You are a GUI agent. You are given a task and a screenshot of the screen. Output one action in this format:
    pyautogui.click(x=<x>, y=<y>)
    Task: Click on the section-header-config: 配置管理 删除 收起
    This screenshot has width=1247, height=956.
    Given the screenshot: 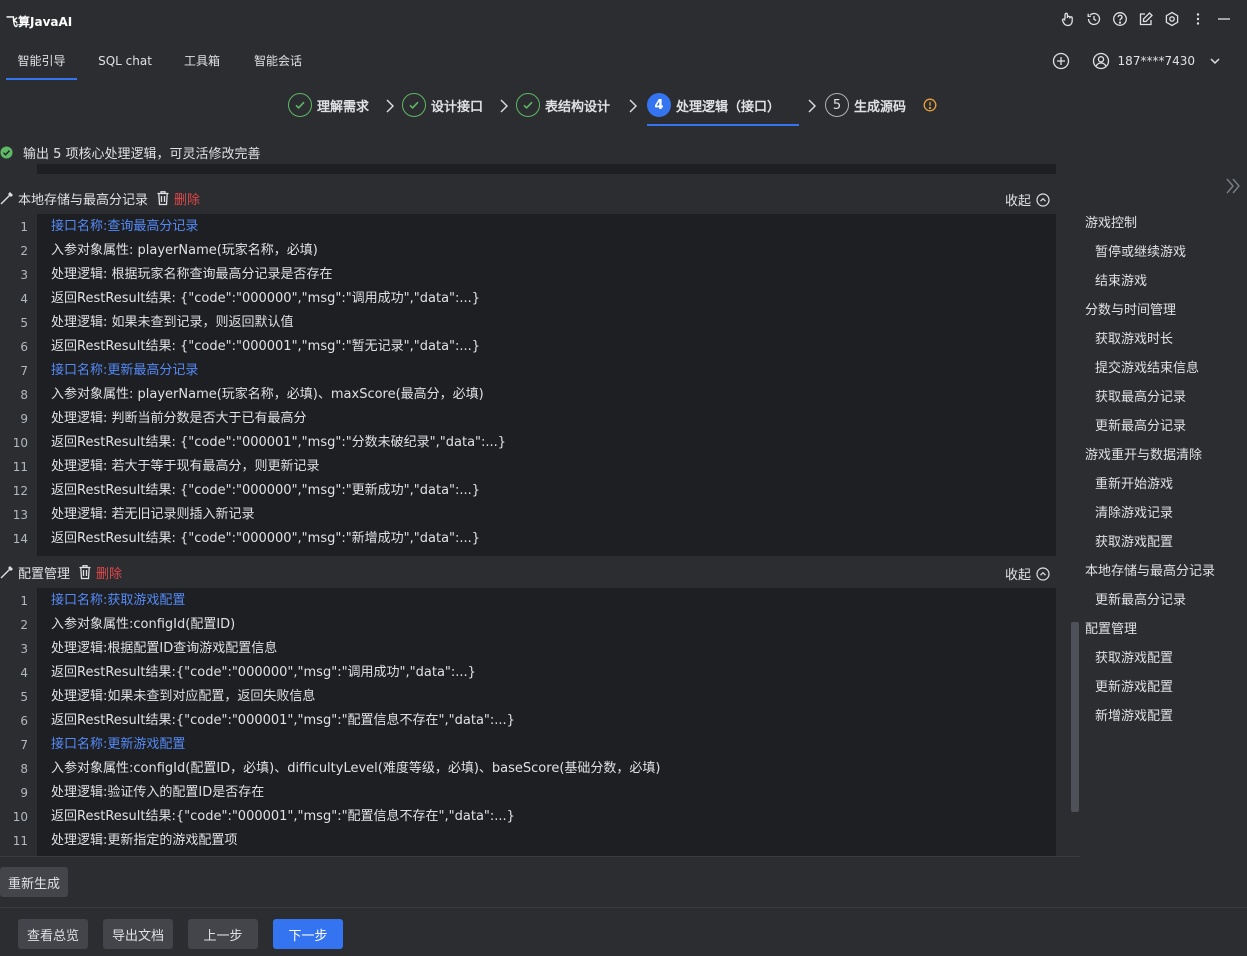 What is the action you would take?
    pyautogui.click(x=528, y=572)
    